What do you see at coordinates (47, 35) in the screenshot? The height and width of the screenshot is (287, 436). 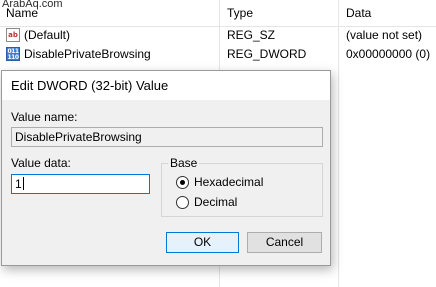 I see `value-name: (Default)` at bounding box center [47, 35].